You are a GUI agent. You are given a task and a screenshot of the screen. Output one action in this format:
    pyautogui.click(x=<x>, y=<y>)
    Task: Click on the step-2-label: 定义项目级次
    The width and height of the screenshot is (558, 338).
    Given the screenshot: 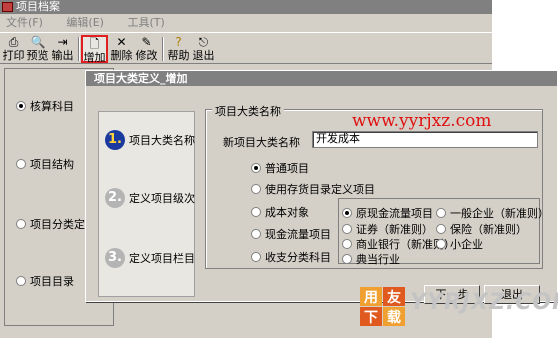 What is the action you would take?
    pyautogui.click(x=162, y=198)
    